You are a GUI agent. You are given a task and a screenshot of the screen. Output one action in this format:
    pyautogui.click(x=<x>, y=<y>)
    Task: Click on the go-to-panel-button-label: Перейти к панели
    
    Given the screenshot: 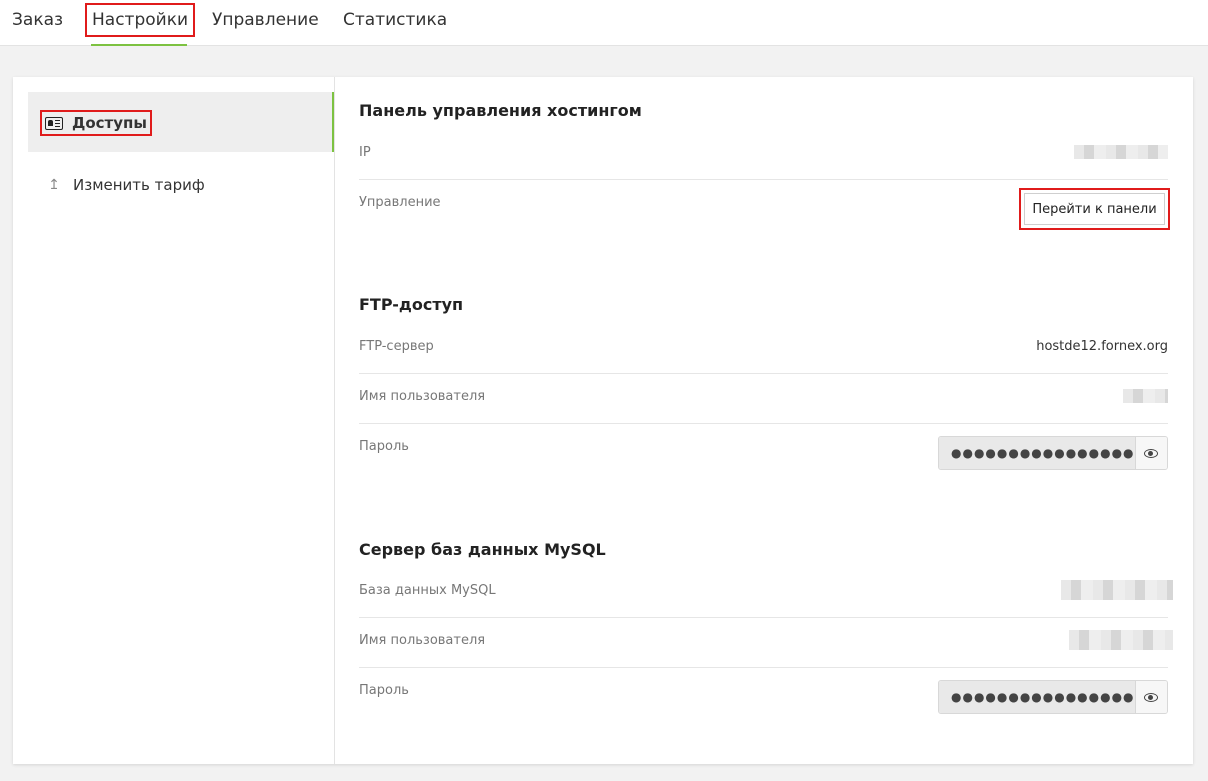 What is the action you would take?
    pyautogui.click(x=1094, y=209)
    